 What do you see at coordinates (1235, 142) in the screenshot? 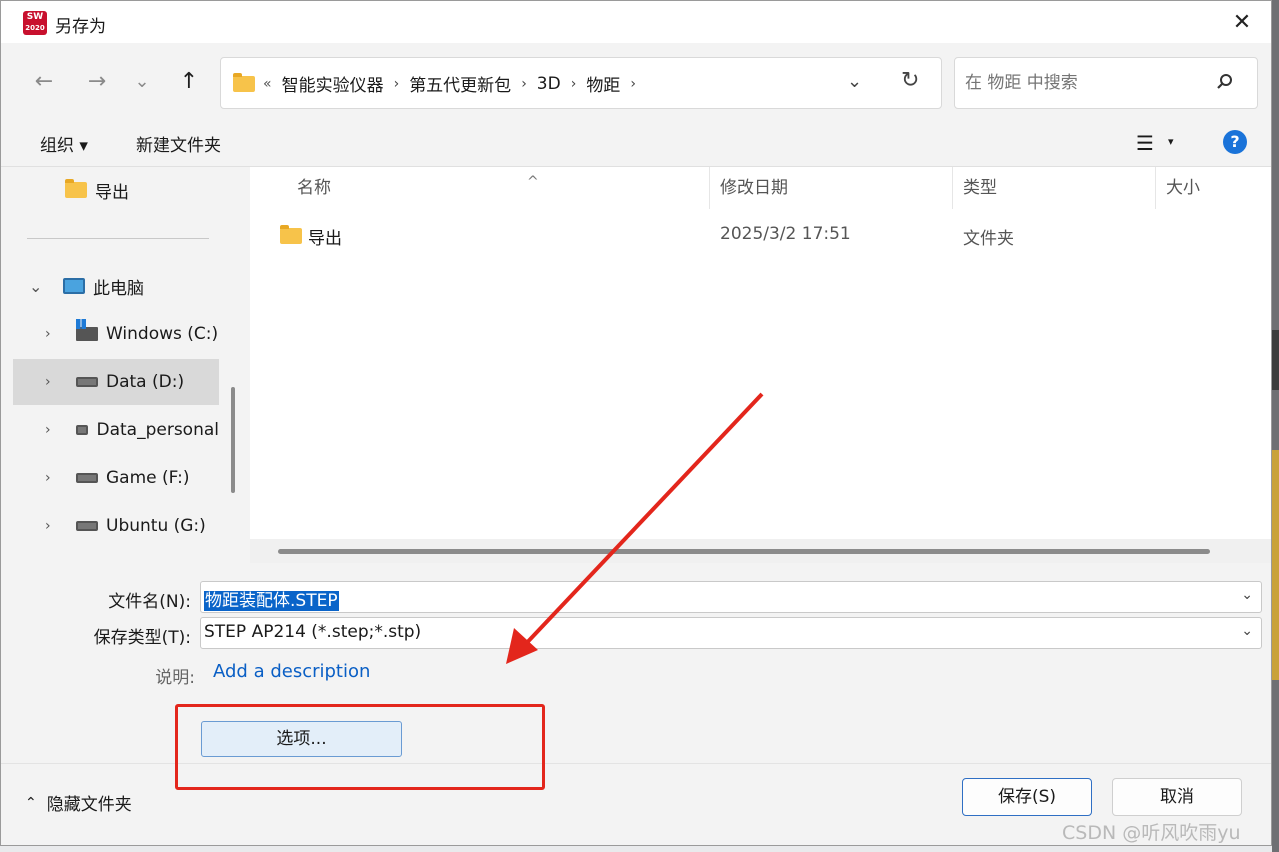
I see `help-icon: ?` at bounding box center [1235, 142].